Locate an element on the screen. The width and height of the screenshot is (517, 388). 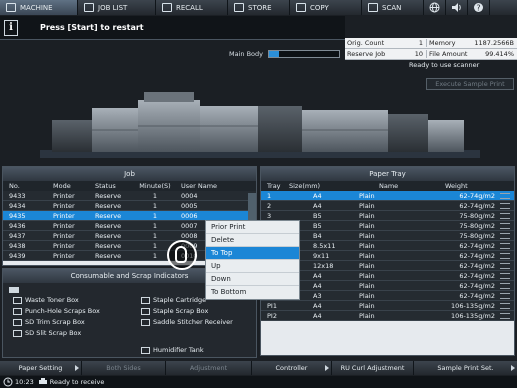
waste-toner-box: Waste Toner Box is located at coordinates (46, 300).